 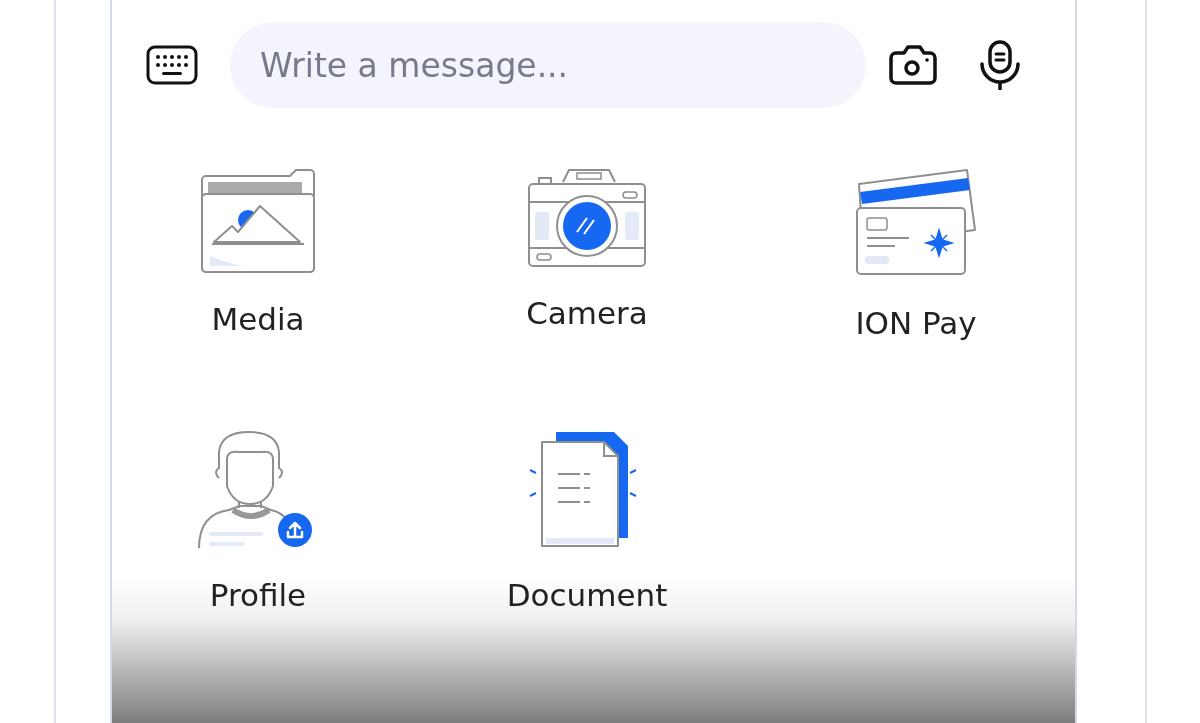 What do you see at coordinates (172, 65) in the screenshot?
I see `keyboard-icon` at bounding box center [172, 65].